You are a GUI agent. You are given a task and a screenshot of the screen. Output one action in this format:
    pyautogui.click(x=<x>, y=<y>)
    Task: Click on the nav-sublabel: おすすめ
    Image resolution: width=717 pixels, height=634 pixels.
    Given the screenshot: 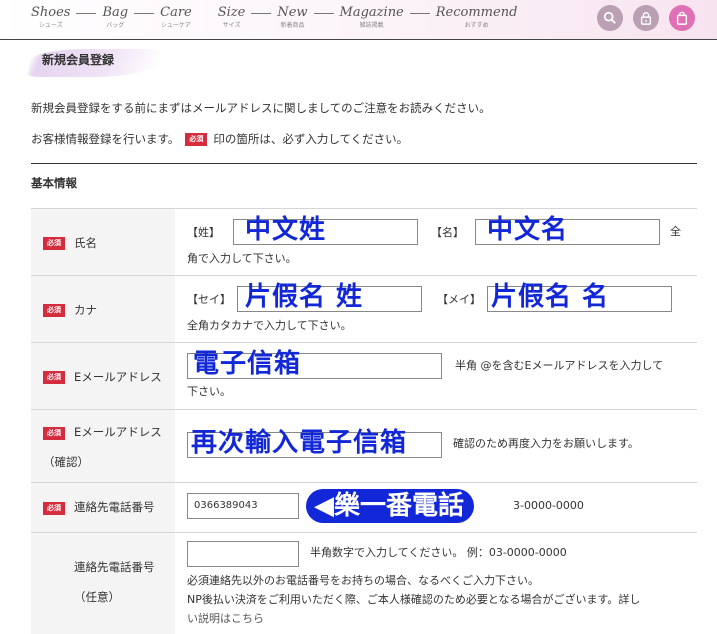 What is the action you would take?
    pyautogui.click(x=476, y=25)
    